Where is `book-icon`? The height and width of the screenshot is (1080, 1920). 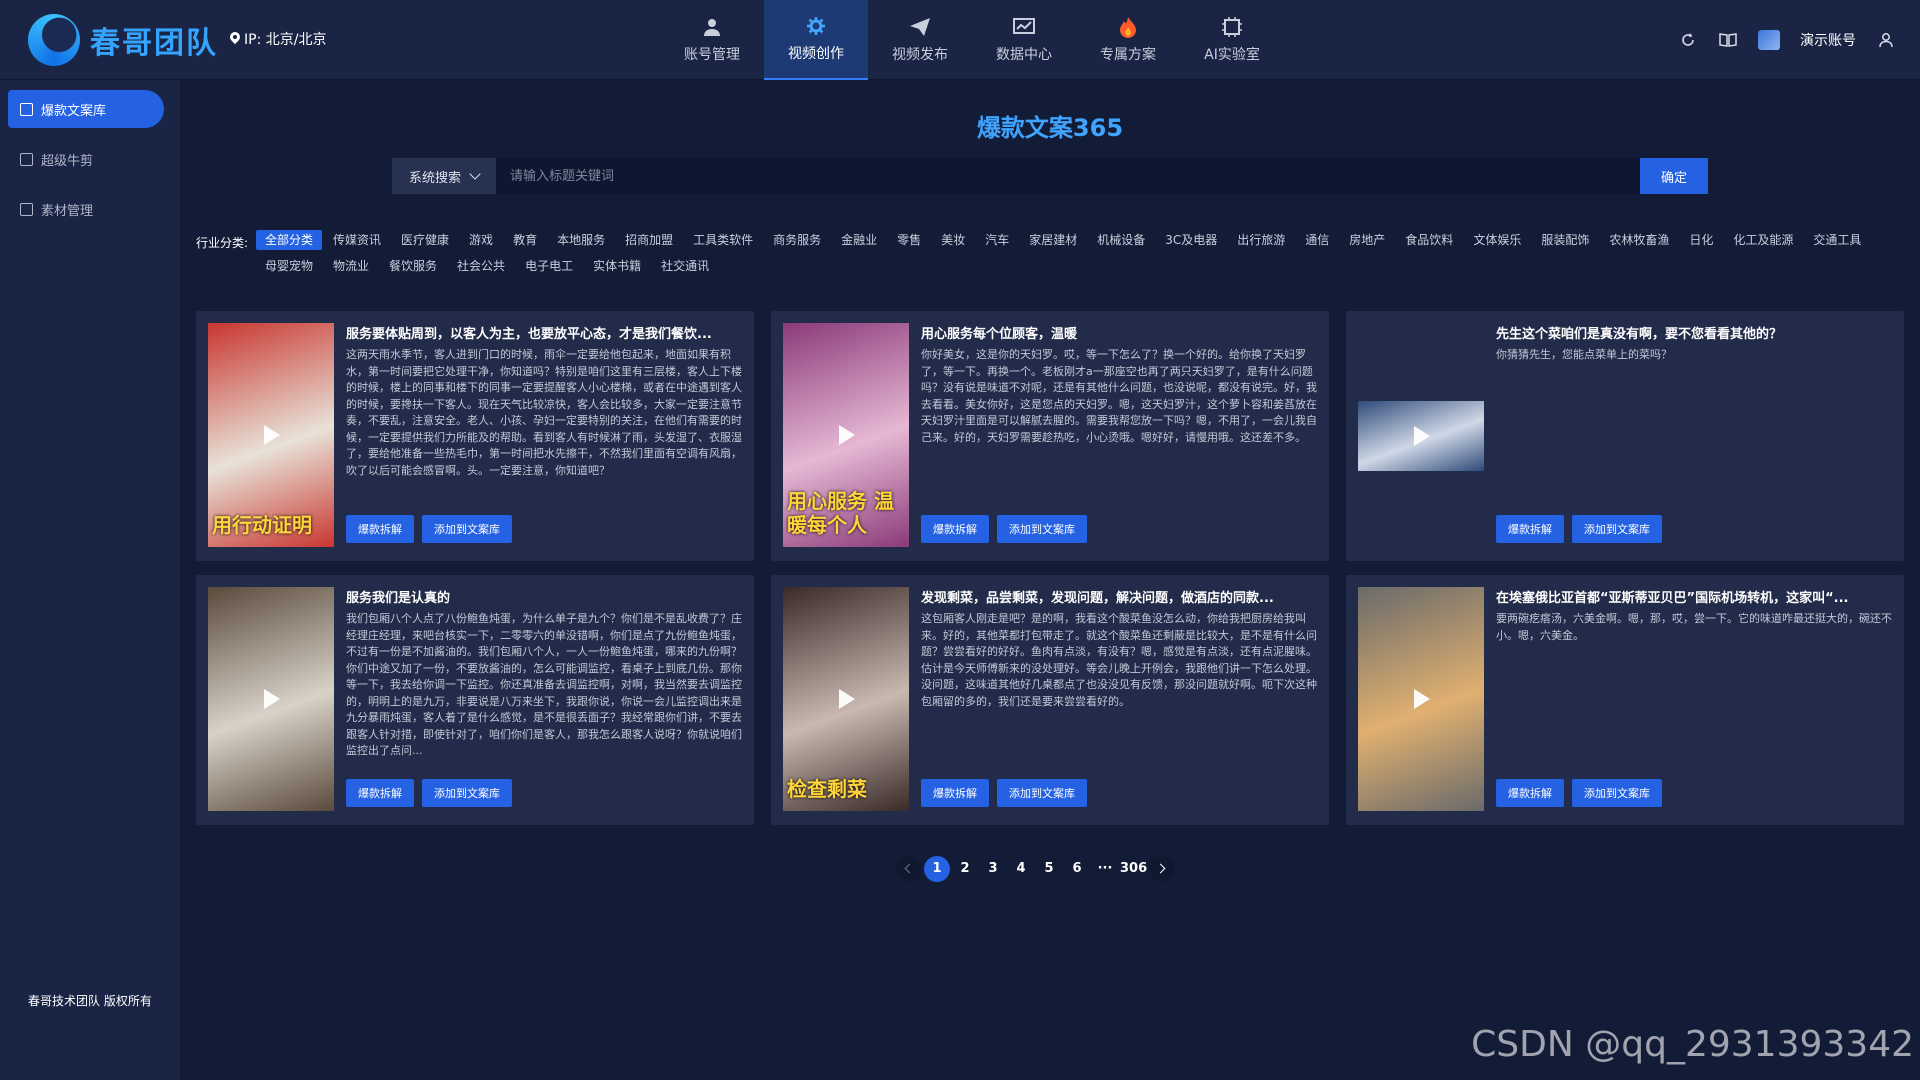
book-icon is located at coordinates (1728, 40).